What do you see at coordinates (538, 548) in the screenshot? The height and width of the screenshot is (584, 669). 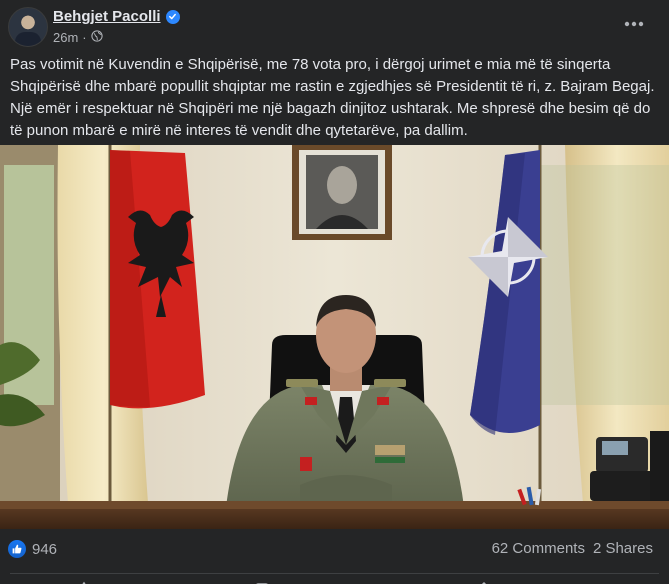 I see `comments-count: 62 Comments` at bounding box center [538, 548].